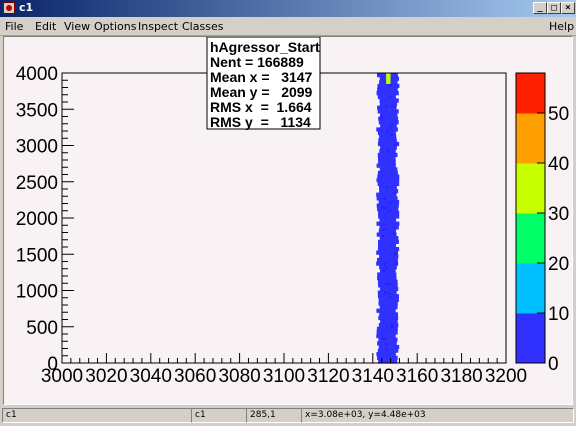 Image resolution: width=576 pixels, height=426 pixels. I want to click on y-tick-label: 1500, so click(37, 255).